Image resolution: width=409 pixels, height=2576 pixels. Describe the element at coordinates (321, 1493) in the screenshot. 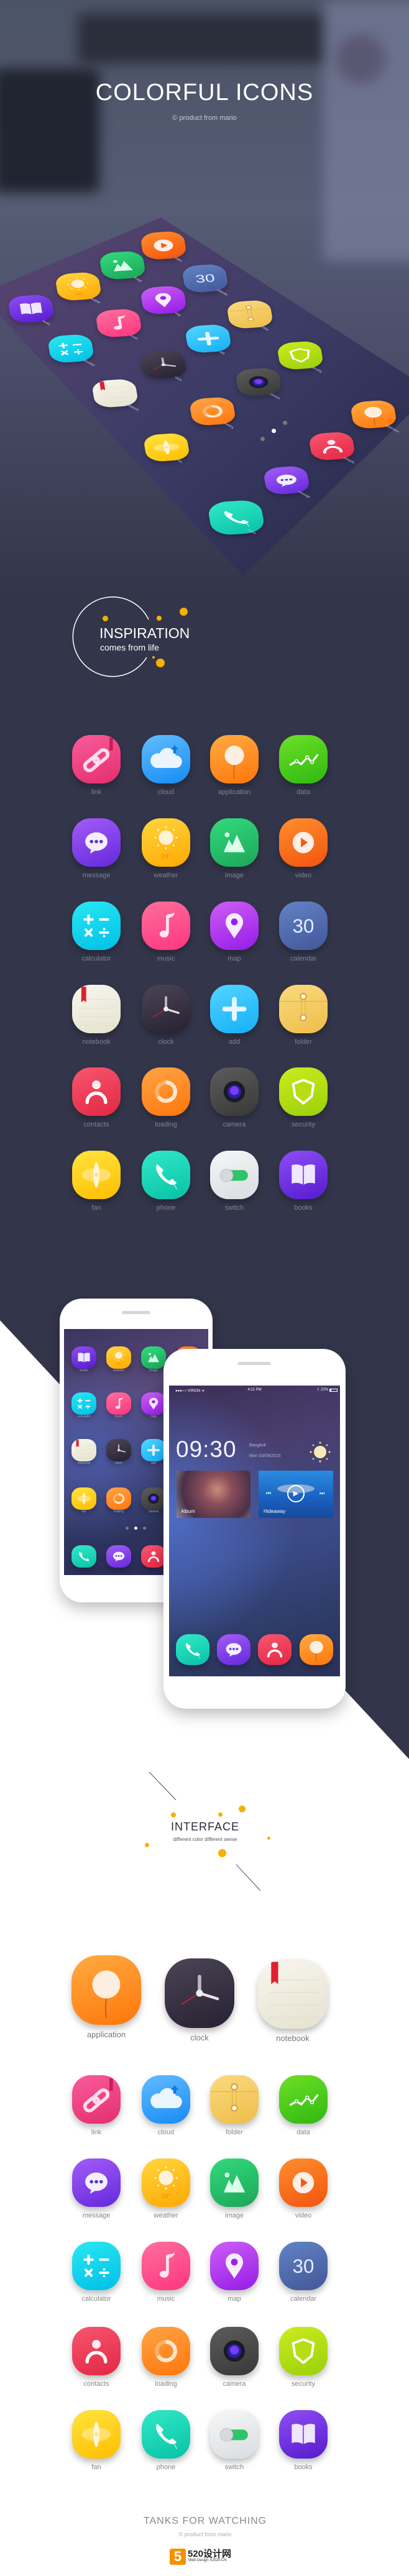

I see `next-track-icon: ⏭` at that location.